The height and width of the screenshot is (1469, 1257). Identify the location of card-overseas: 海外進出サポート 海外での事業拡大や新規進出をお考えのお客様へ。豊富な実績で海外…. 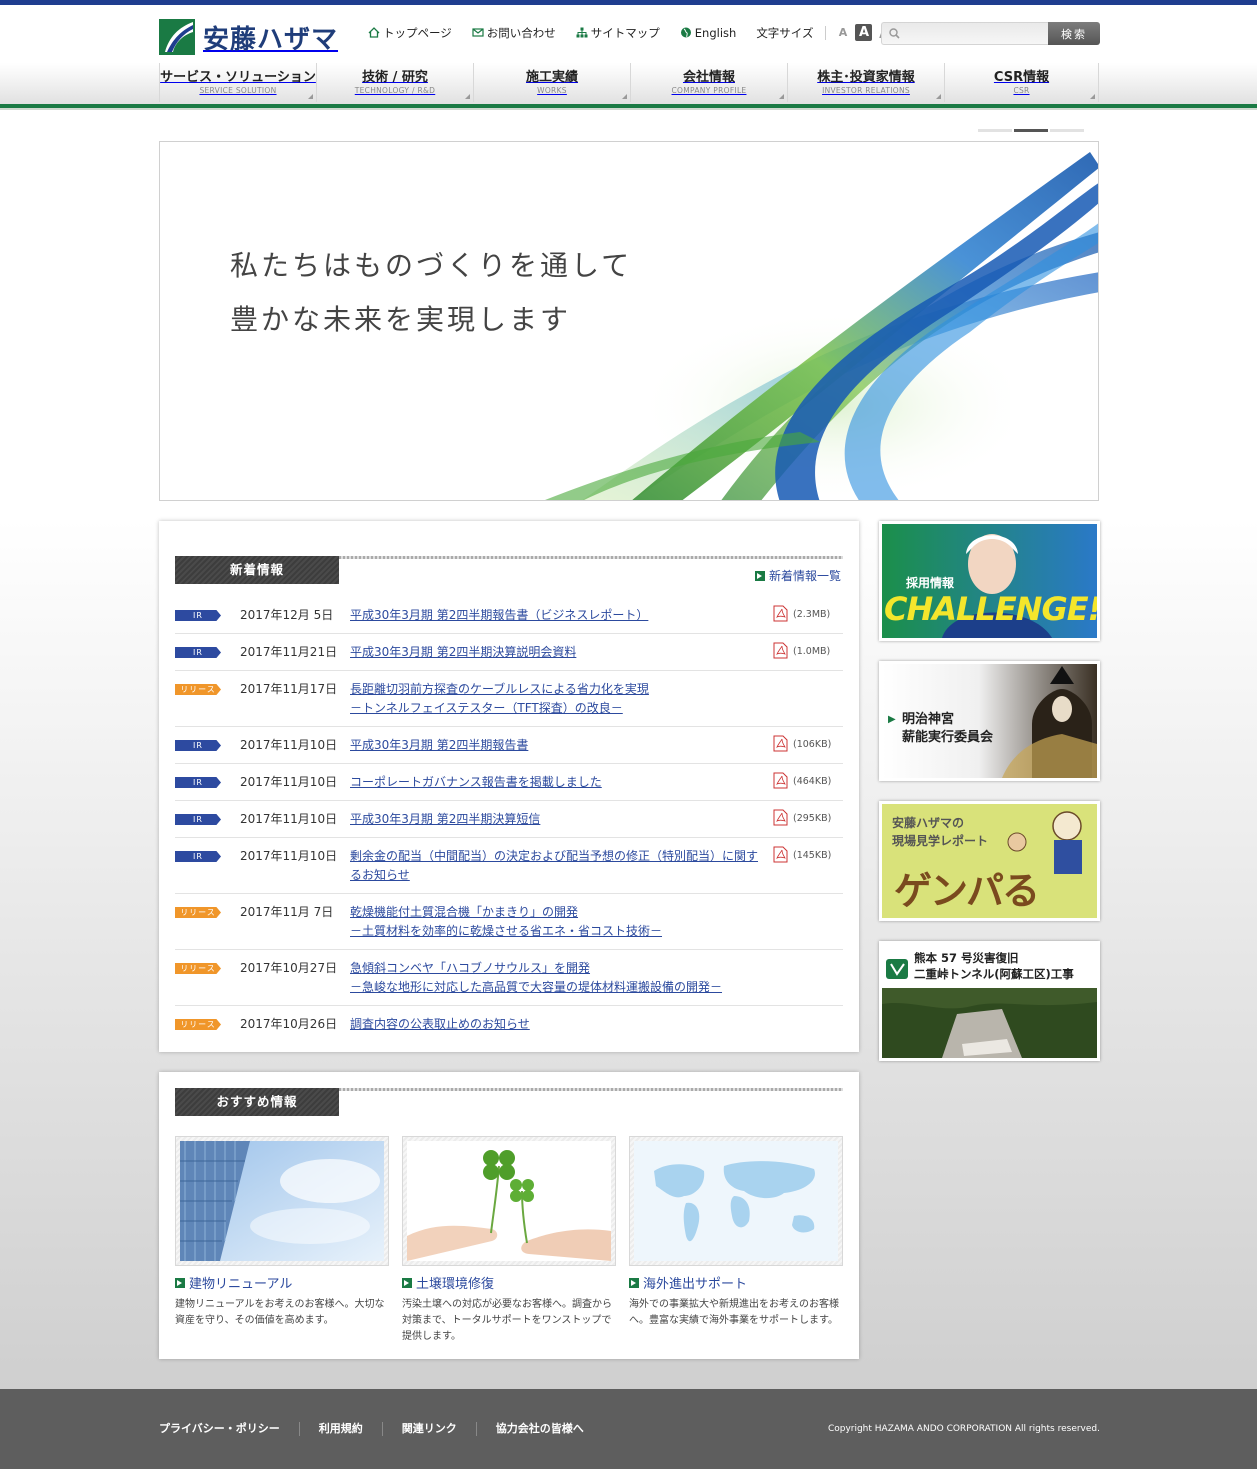
(736, 1240).